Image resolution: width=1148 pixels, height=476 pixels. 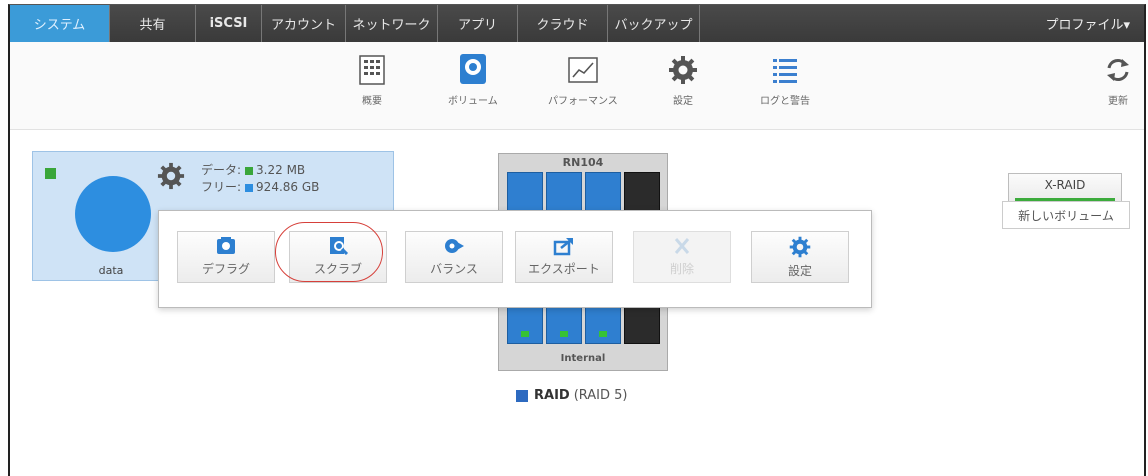 What do you see at coordinates (785, 101) in the screenshot?
I see `toolbar-logs-label: ログと警告` at bounding box center [785, 101].